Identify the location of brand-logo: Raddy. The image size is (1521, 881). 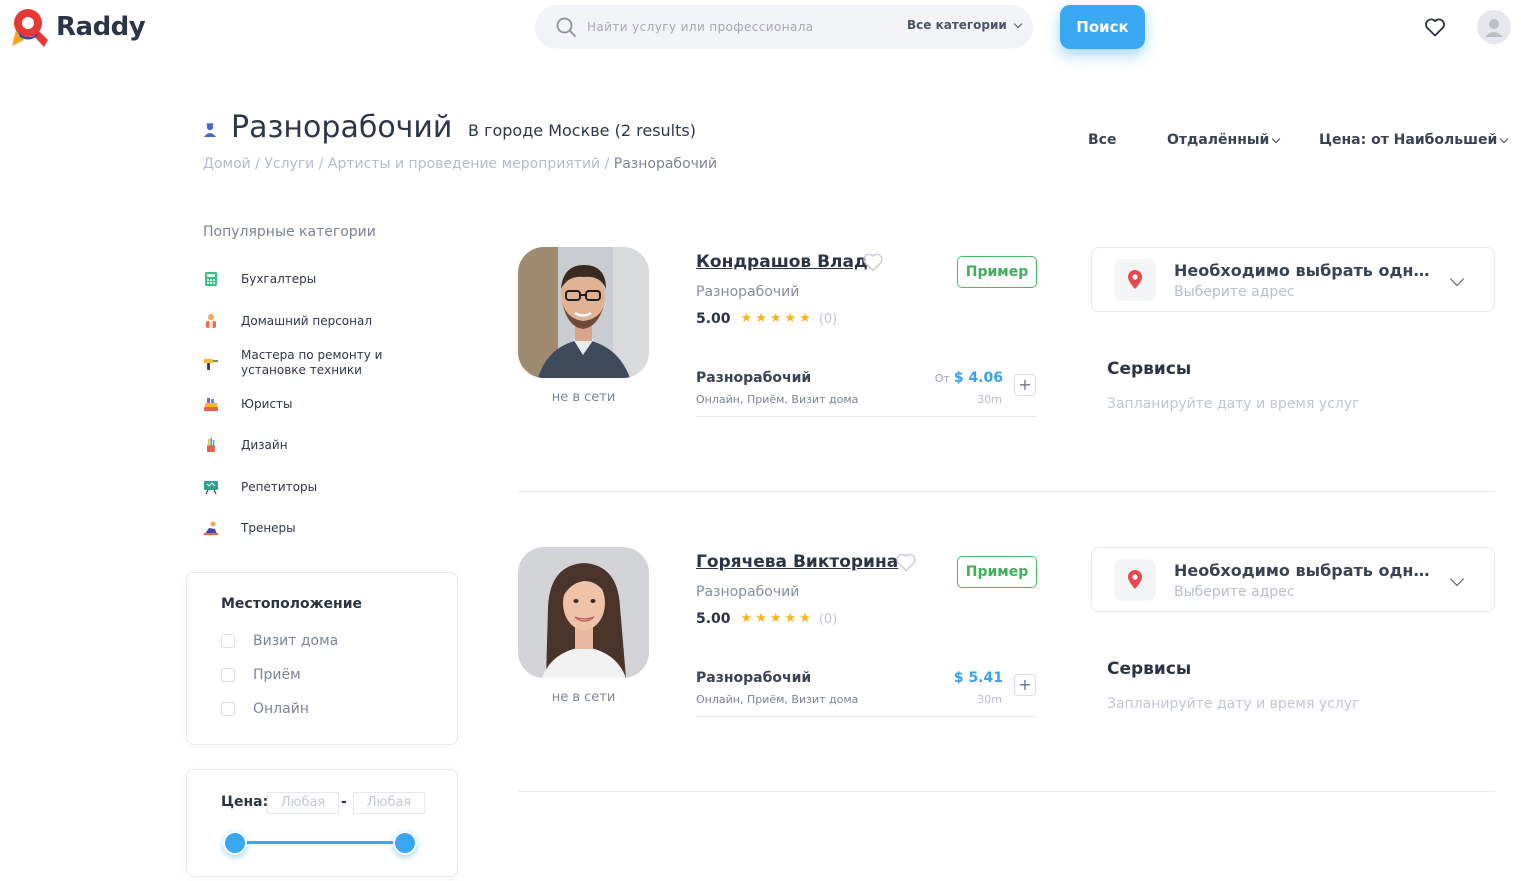
(78, 27).